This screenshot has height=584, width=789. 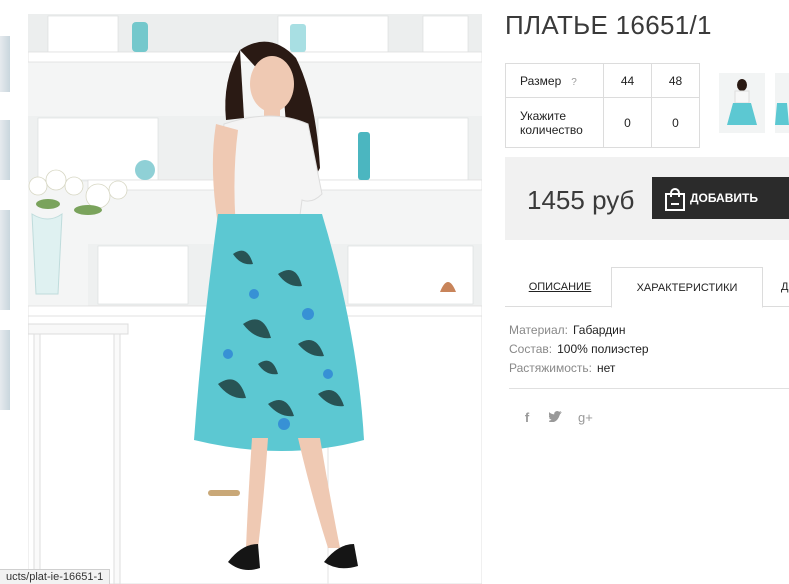 What do you see at coordinates (531, 349) in the screenshot?
I see `characteristic-key: Состав:` at bounding box center [531, 349].